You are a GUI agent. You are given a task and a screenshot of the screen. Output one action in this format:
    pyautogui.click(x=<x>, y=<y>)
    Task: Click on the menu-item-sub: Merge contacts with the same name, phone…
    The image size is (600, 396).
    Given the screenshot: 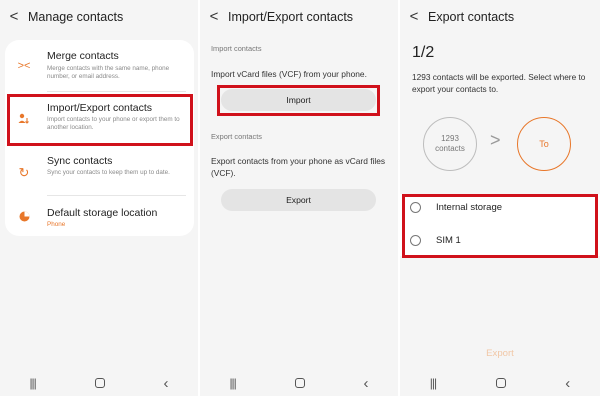 What is the action you would take?
    pyautogui.click(x=108, y=72)
    